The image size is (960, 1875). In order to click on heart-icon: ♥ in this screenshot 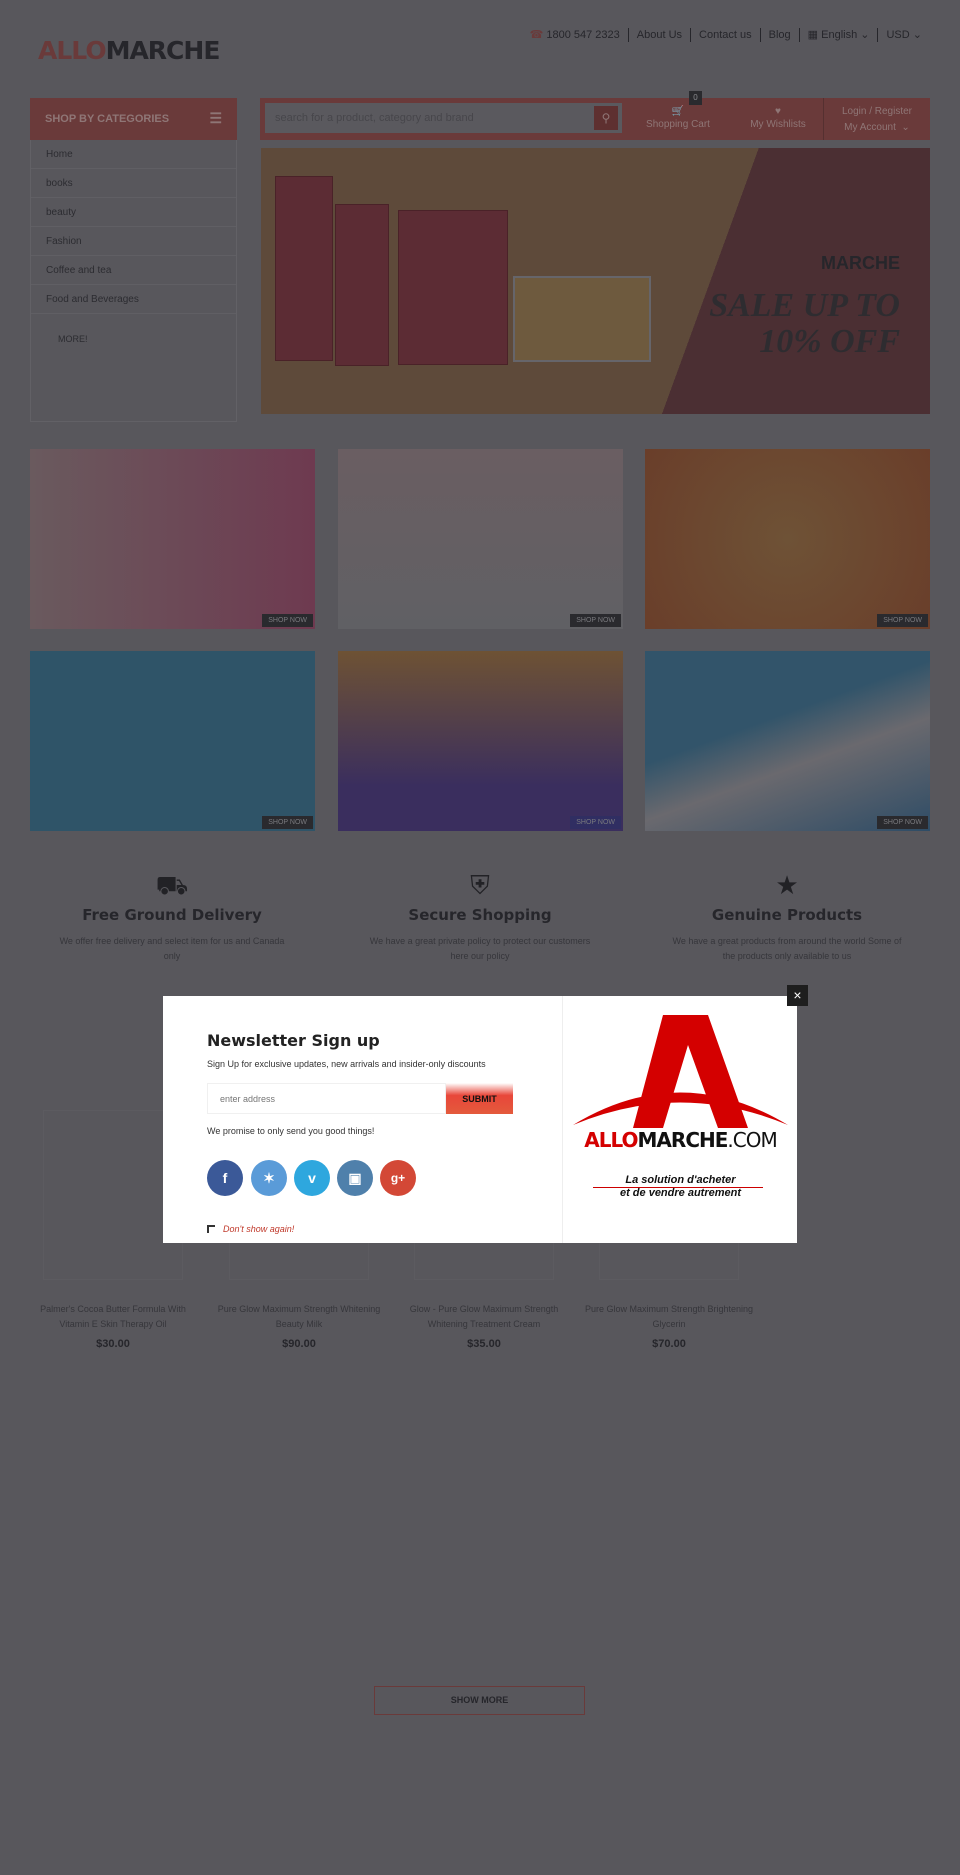, I will do `click(778, 111)`.